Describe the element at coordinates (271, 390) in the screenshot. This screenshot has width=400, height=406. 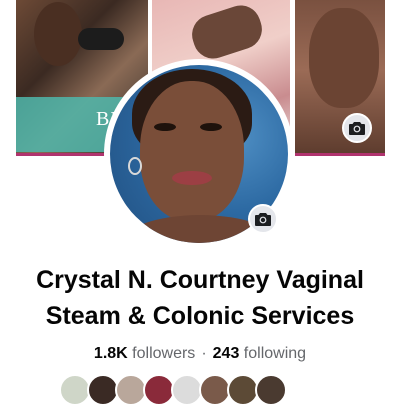
I see `mutual-friend-avatar` at that location.